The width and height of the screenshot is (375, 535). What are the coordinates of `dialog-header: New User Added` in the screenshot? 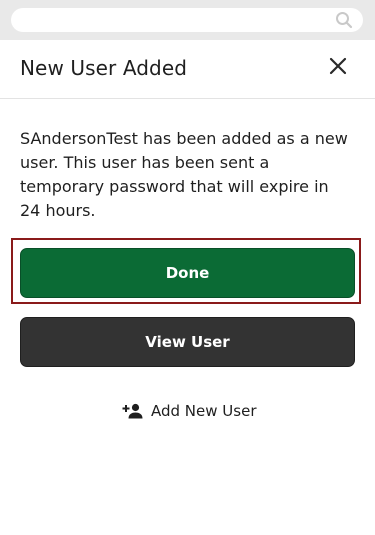 It's located at (187, 69).